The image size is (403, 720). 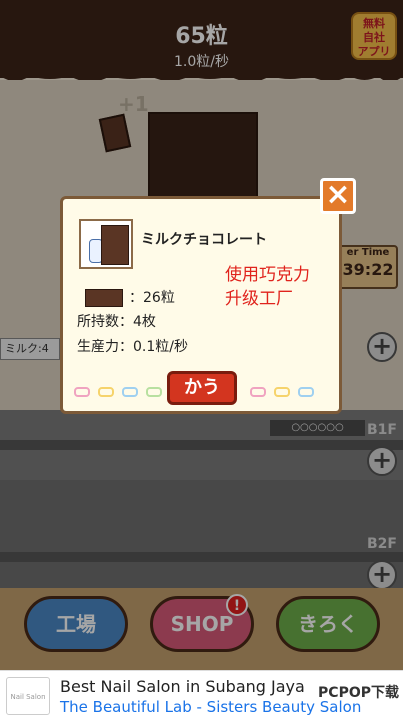 I want to click on cost-value: ：26粒, so click(x=152, y=298).